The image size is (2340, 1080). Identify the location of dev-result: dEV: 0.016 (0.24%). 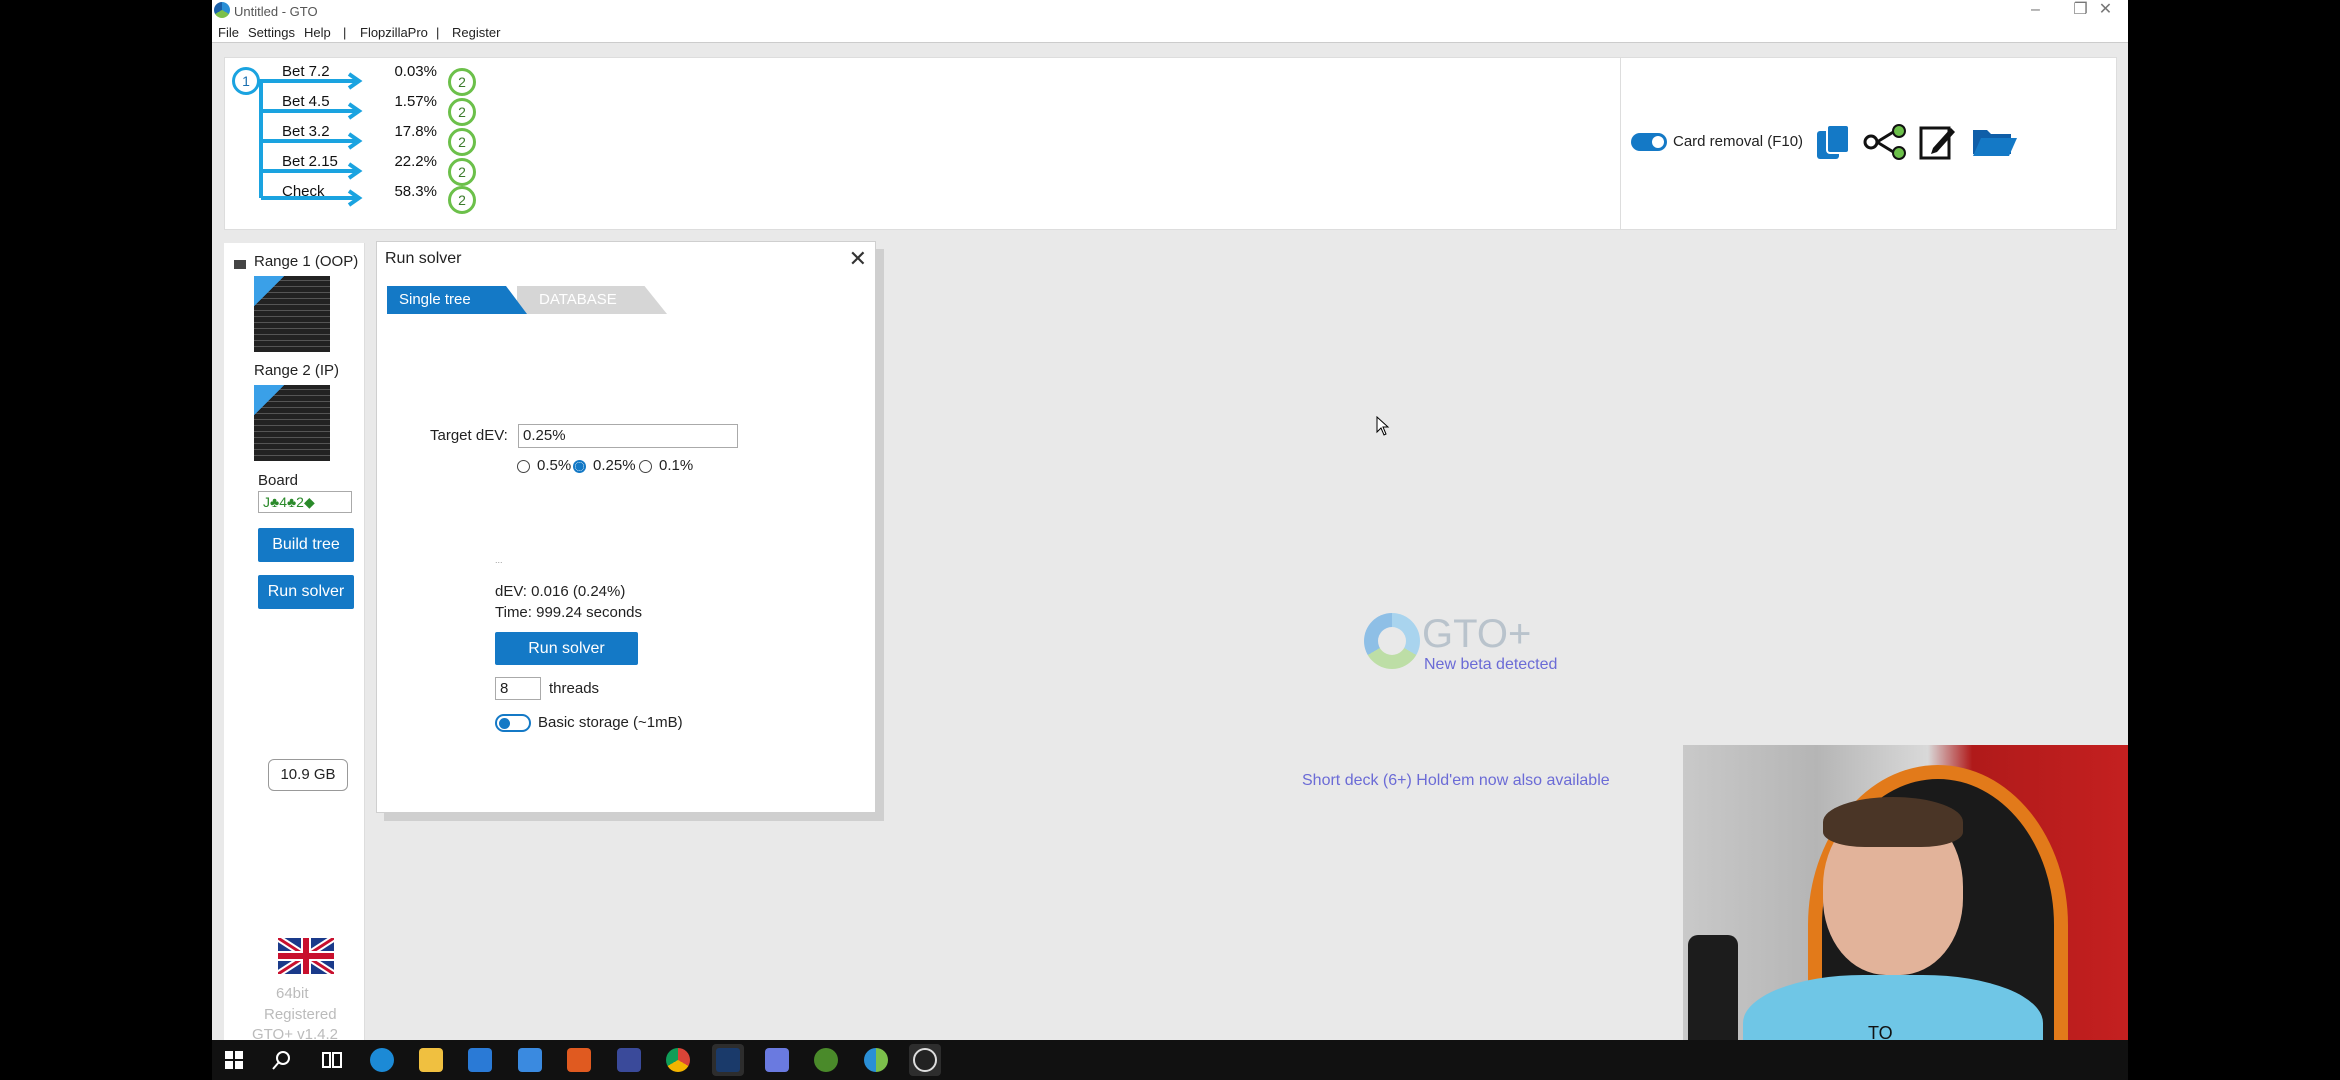
(560, 591).